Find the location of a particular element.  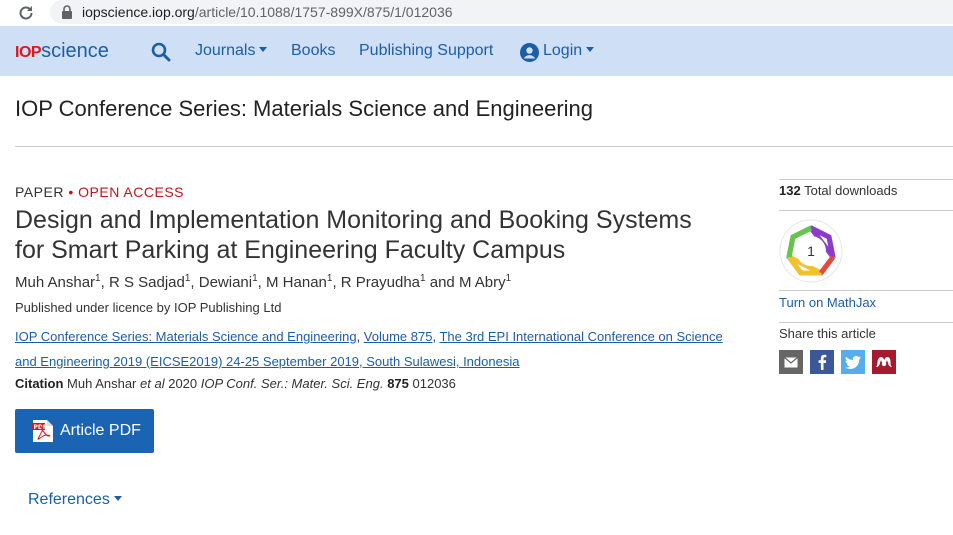

references-toggle: References is located at coordinates (75, 500).